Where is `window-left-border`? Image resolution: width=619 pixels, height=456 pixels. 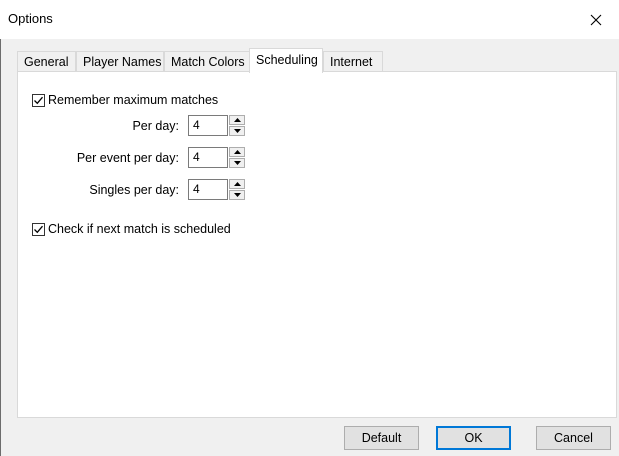 window-left-border is located at coordinates (0, 247).